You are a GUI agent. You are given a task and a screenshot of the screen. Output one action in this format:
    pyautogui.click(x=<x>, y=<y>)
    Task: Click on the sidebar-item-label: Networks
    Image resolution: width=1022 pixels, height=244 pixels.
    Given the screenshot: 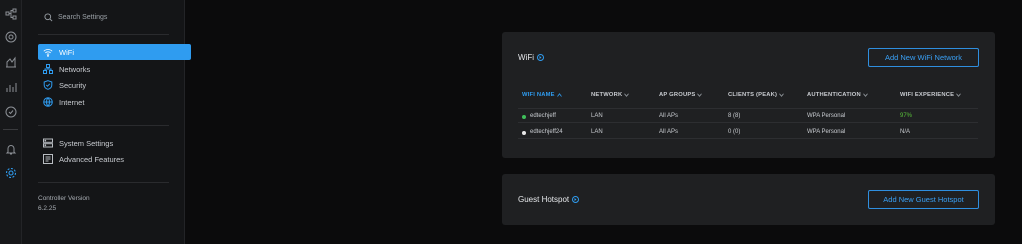 What is the action you would take?
    pyautogui.click(x=75, y=69)
    